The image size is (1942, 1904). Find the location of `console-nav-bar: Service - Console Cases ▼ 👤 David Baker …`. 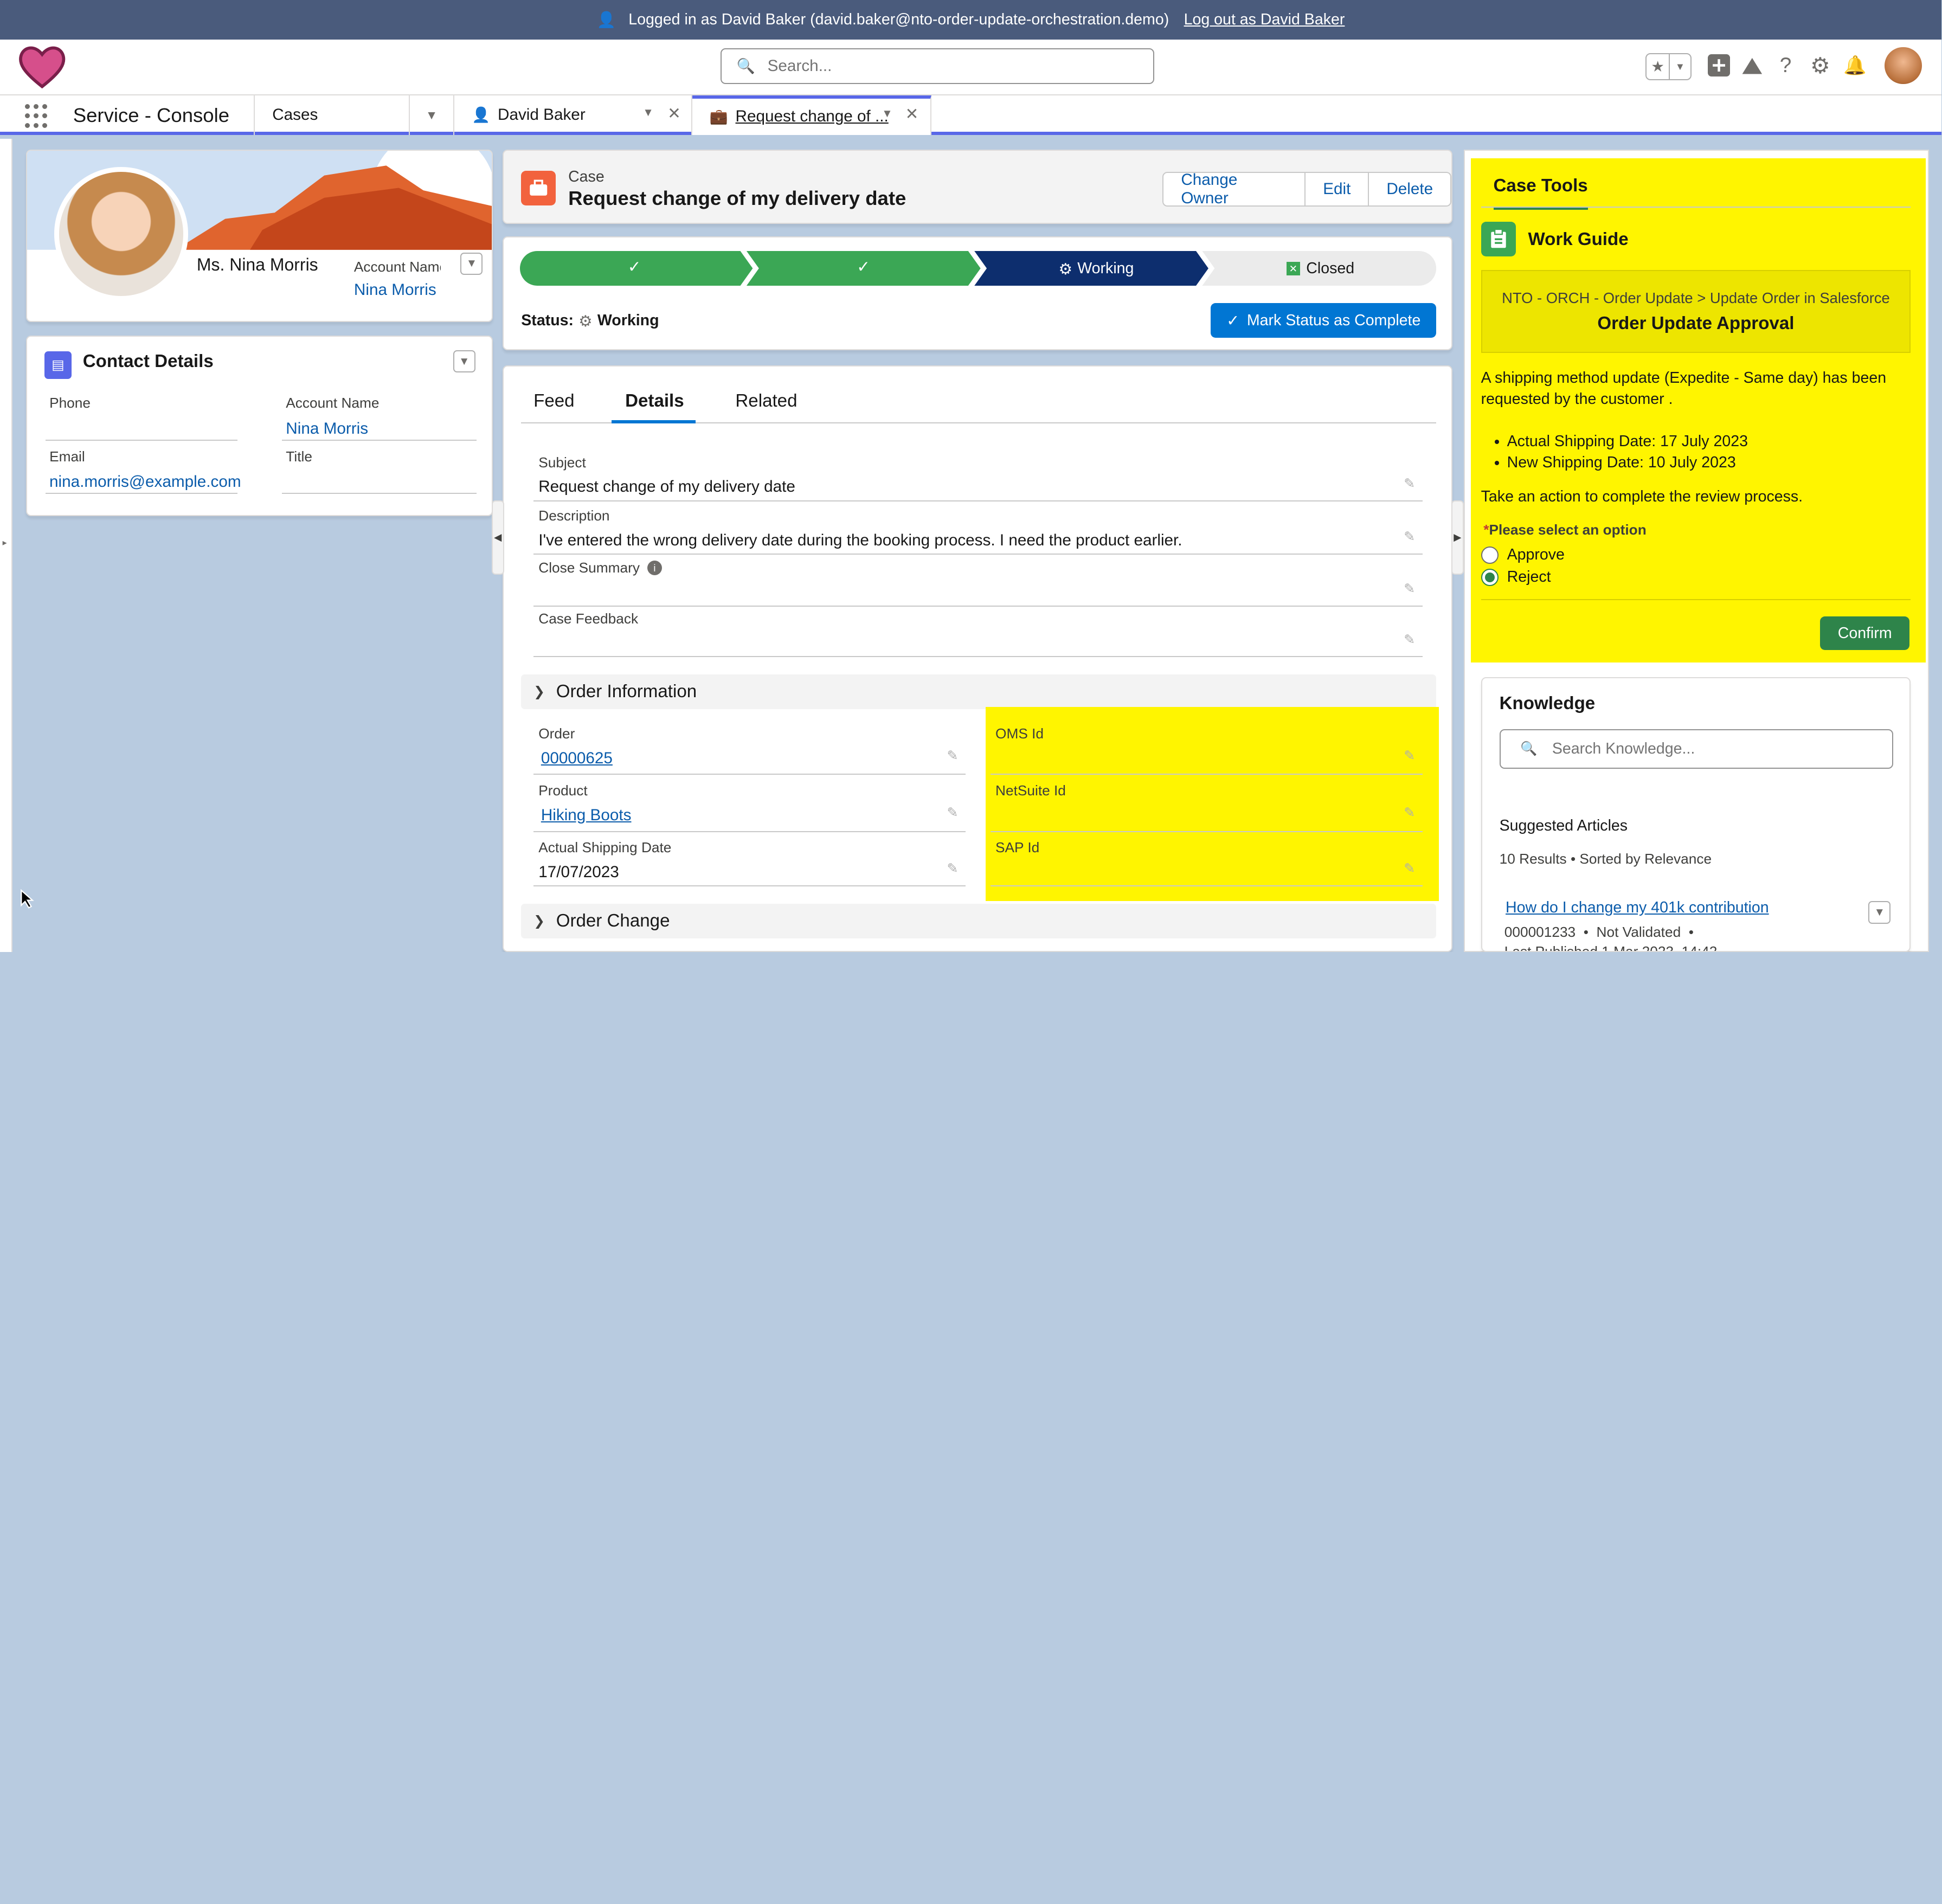

console-nav-bar: Service - Console Cases ▼ 👤 David Baker … is located at coordinates (971, 115).